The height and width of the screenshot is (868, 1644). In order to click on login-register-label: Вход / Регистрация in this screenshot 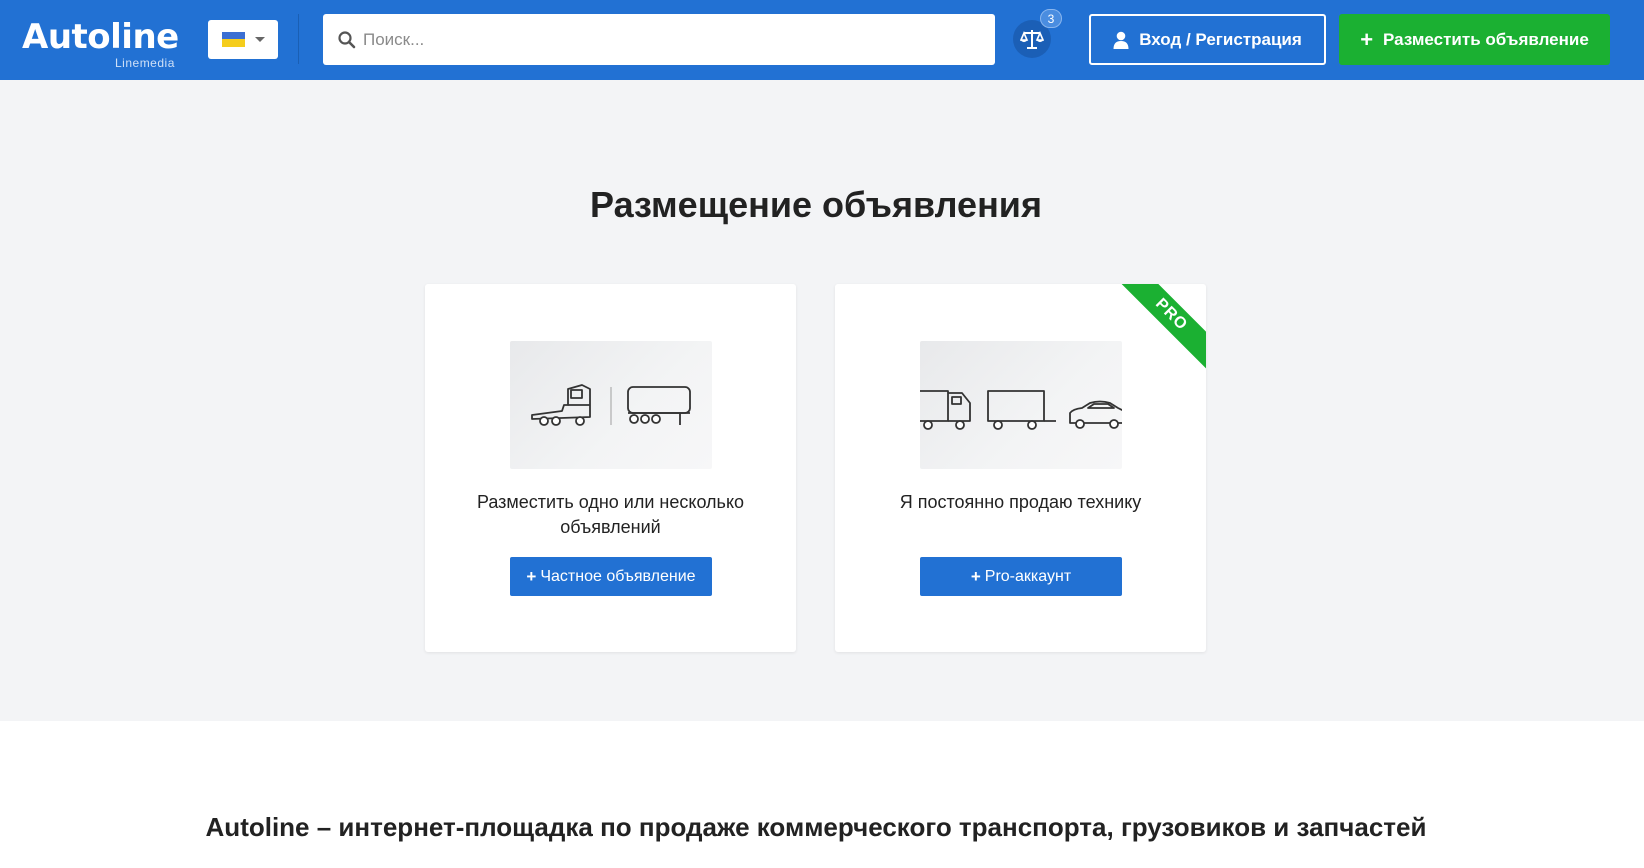, I will do `click(1220, 39)`.